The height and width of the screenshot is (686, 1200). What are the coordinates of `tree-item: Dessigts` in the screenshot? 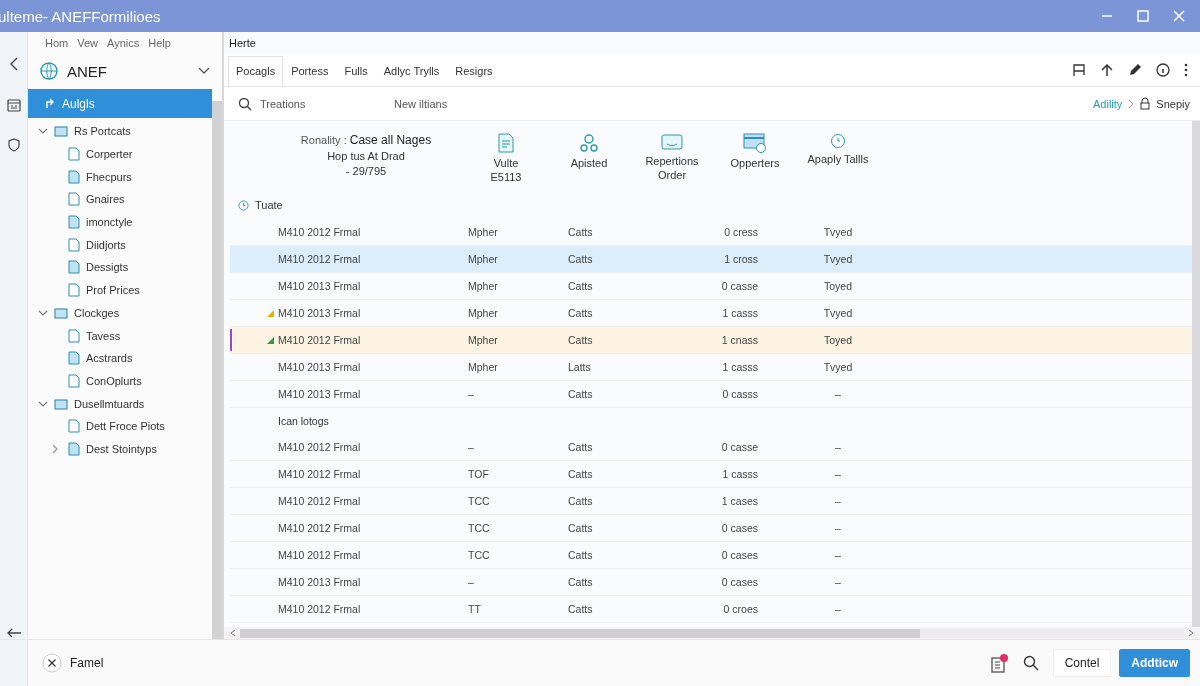 It's located at (120, 267).